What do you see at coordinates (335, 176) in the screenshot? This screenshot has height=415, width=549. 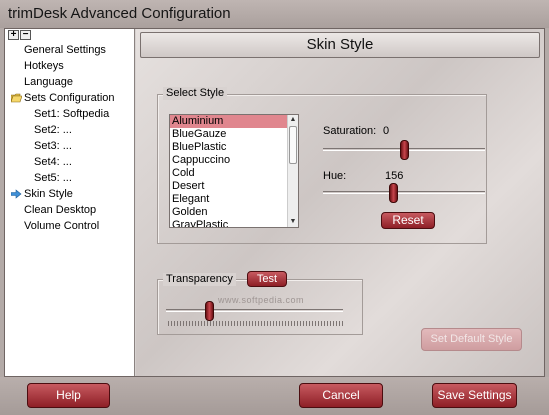 I see `hue-label: Hue:` at bounding box center [335, 176].